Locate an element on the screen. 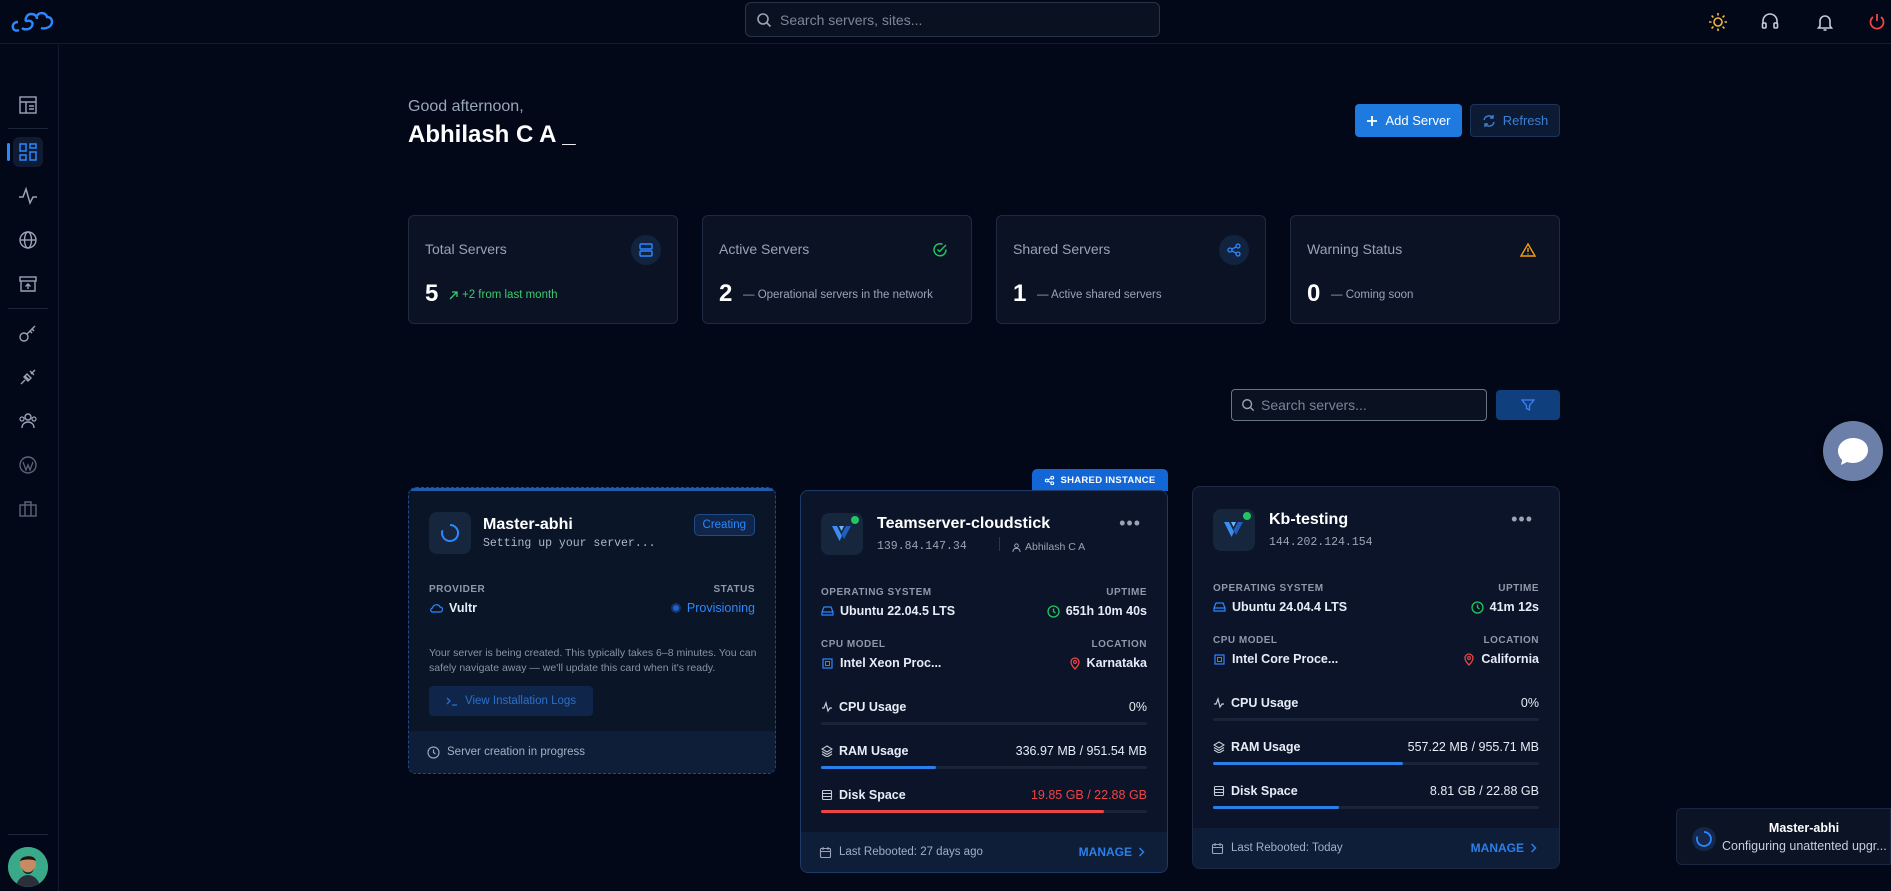 Image resolution: width=1891 pixels, height=891 pixels. archive-icon is located at coordinates (28, 284).